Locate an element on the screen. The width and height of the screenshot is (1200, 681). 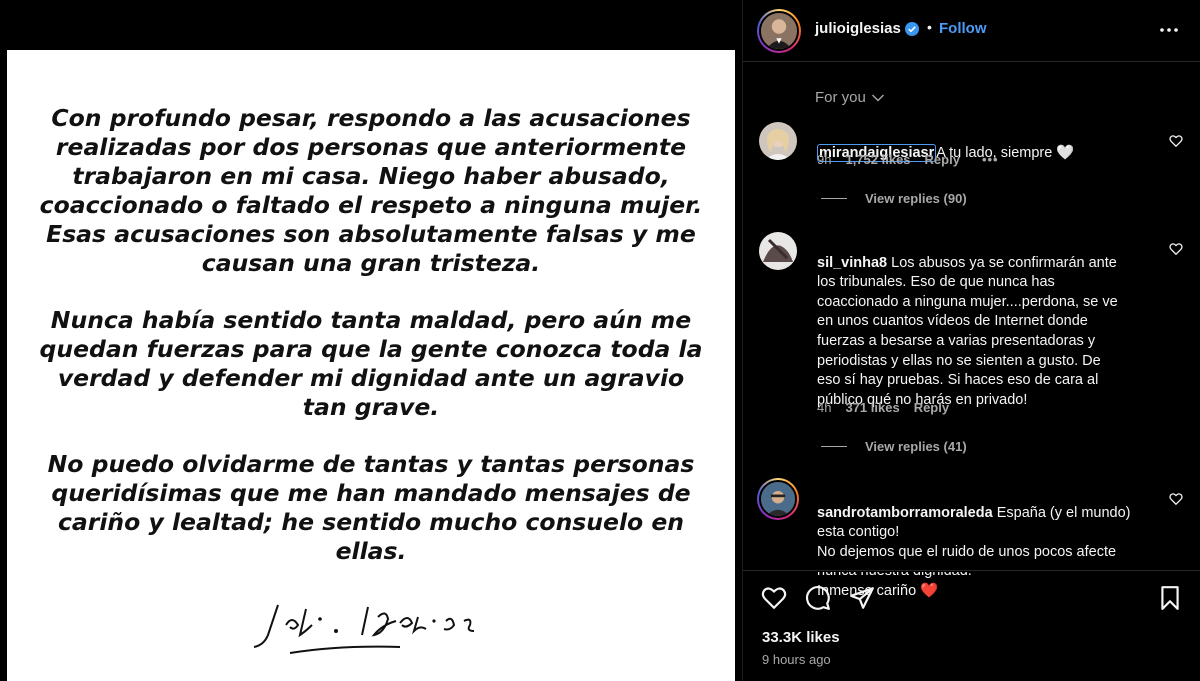
more-options-icon is located at coordinates (1169, 30).